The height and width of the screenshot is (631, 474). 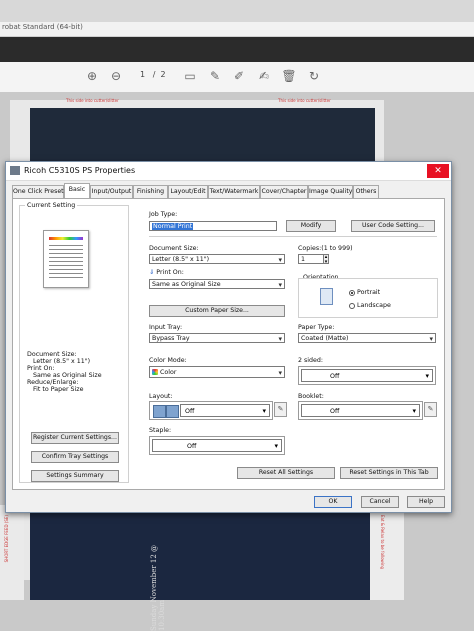 I want to click on two-sided-field: Off, so click(x=367, y=375).